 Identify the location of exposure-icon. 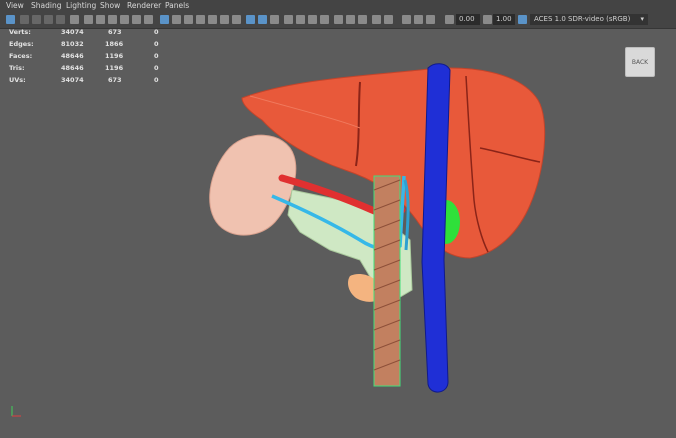
(350, 19).